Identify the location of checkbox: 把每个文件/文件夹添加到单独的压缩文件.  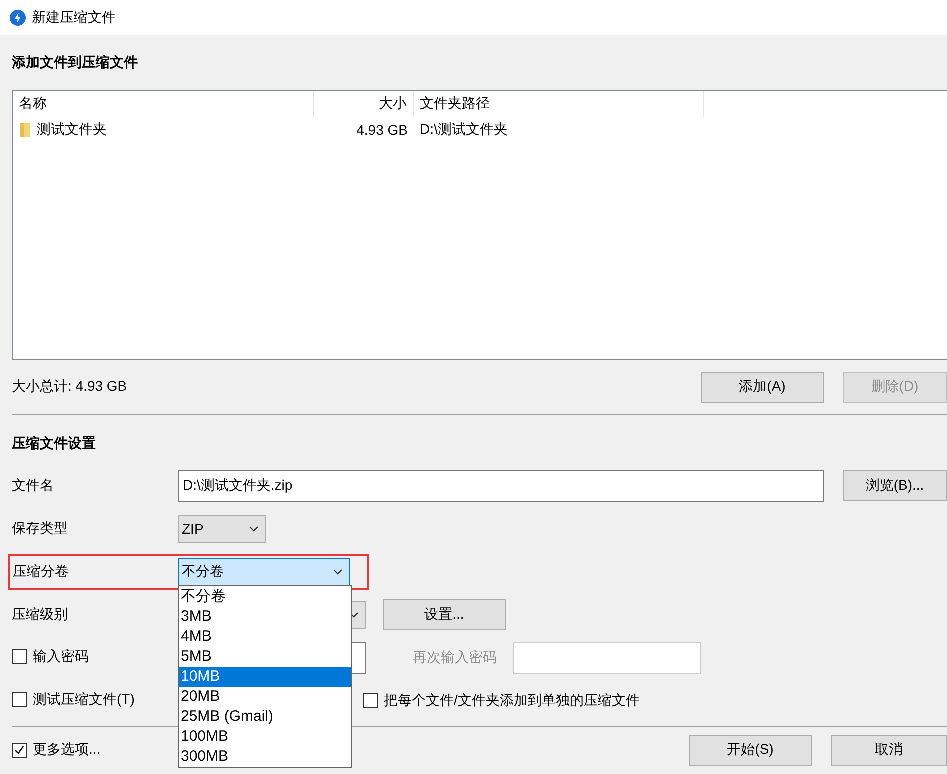
(501, 701).